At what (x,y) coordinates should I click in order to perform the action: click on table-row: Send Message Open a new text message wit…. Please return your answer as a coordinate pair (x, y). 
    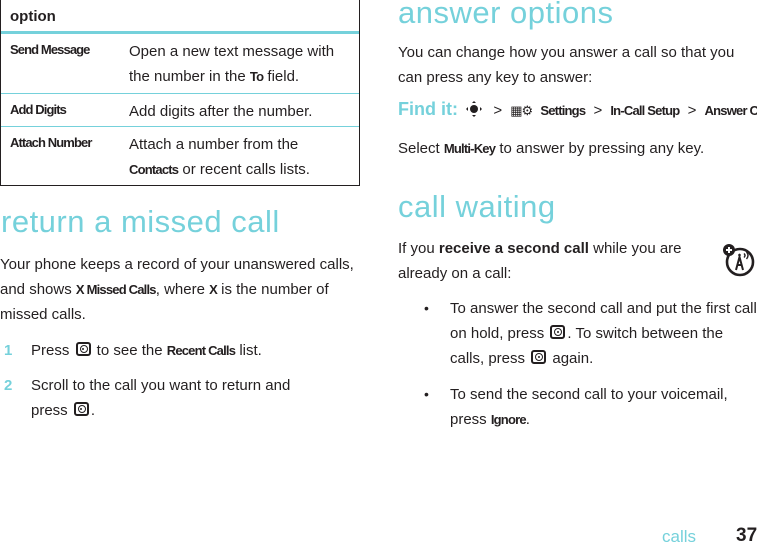
    Looking at the image, I should click on (180, 64).